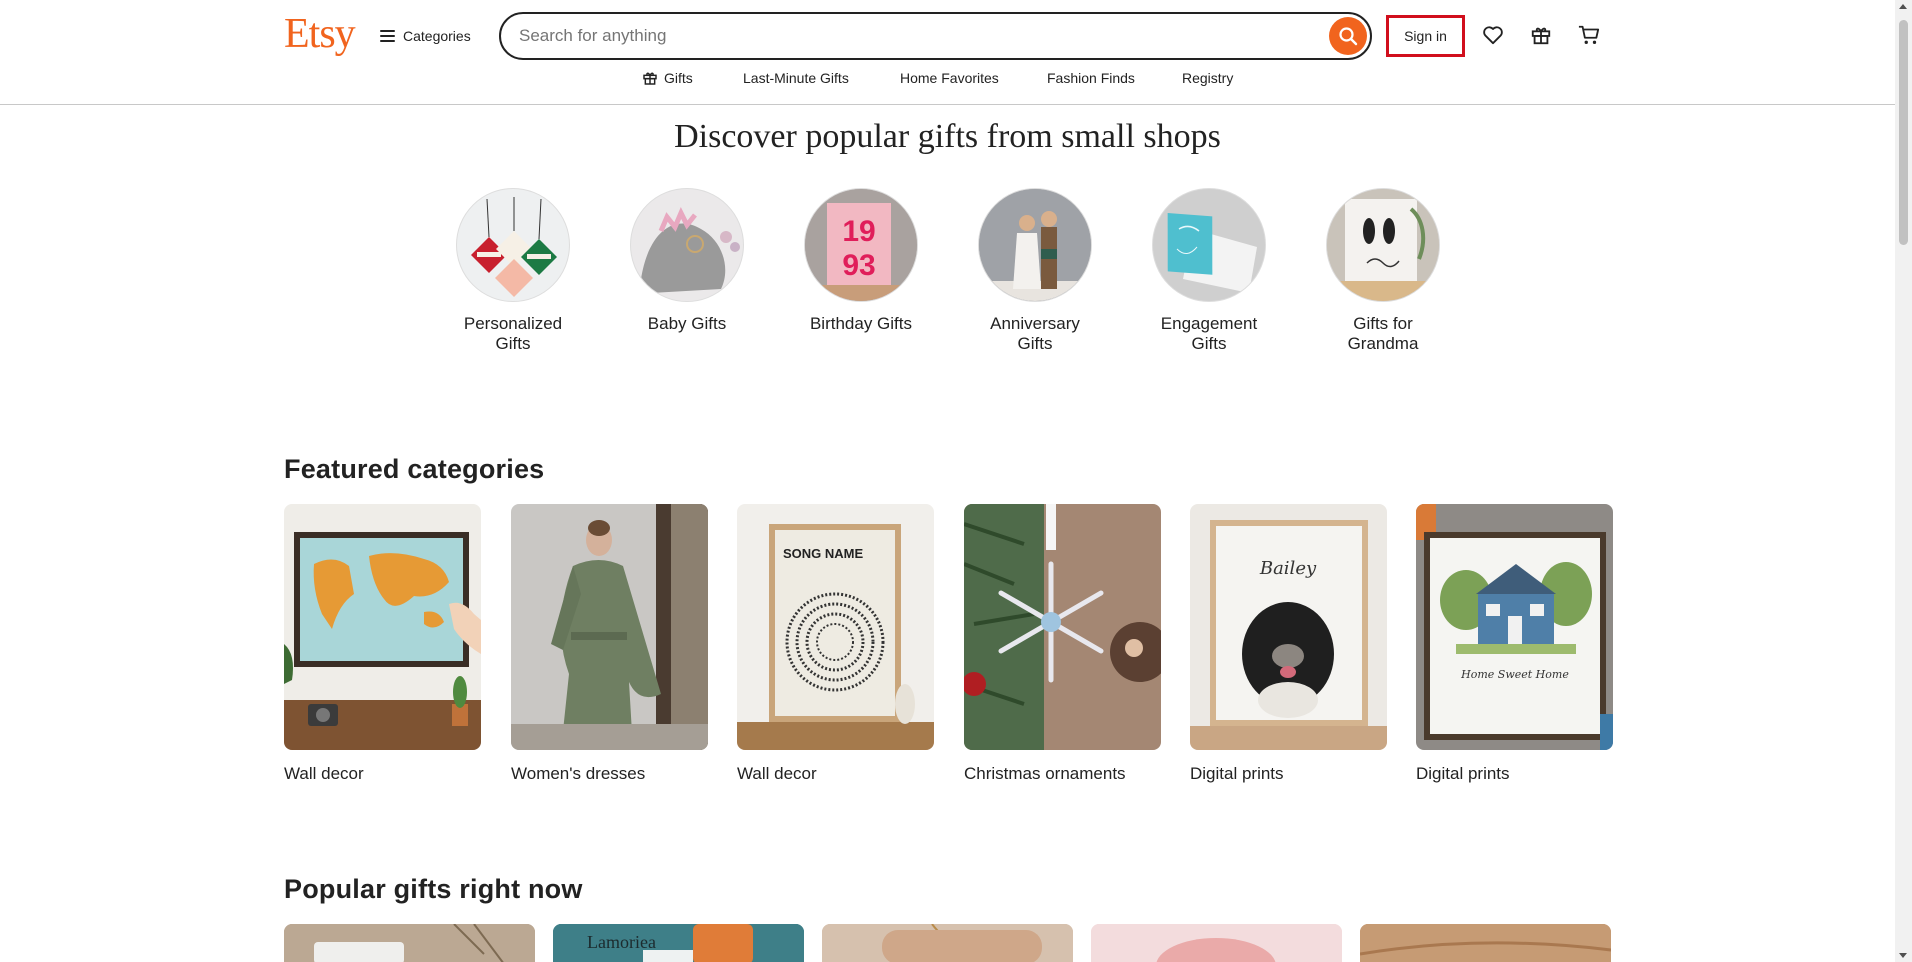 This screenshot has width=1912, height=962. Describe the element at coordinates (1288, 568) in the screenshot. I see `svg-text: Bailey` at that location.